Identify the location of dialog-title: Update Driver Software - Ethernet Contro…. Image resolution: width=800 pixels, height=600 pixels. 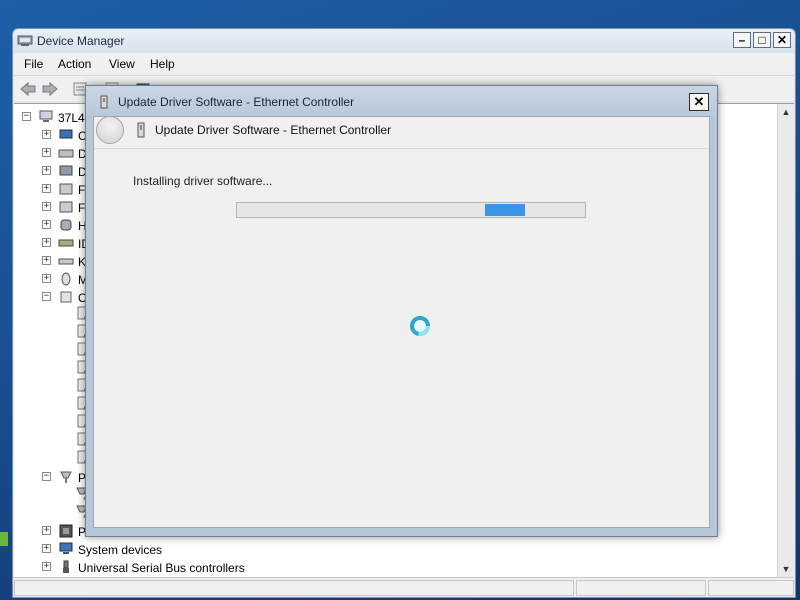
(236, 102).